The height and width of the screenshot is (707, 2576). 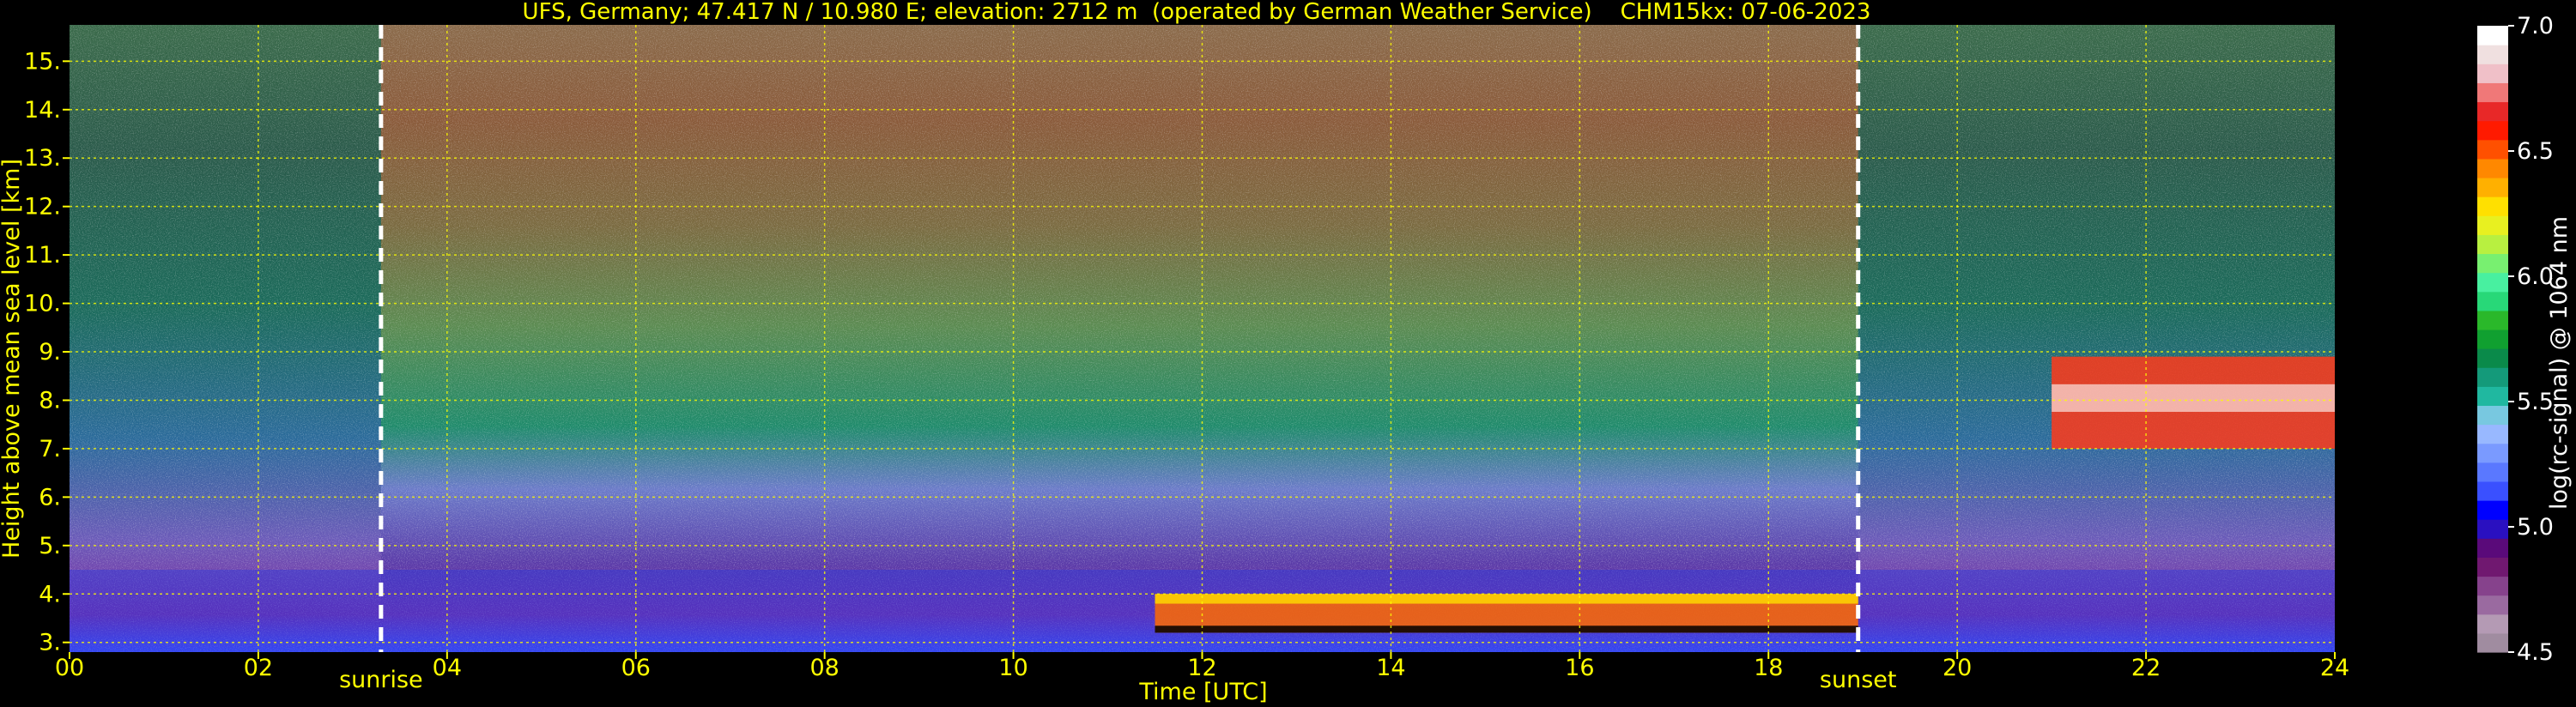 What do you see at coordinates (69, 668) in the screenshot?
I see `x-tick-label: 00` at bounding box center [69, 668].